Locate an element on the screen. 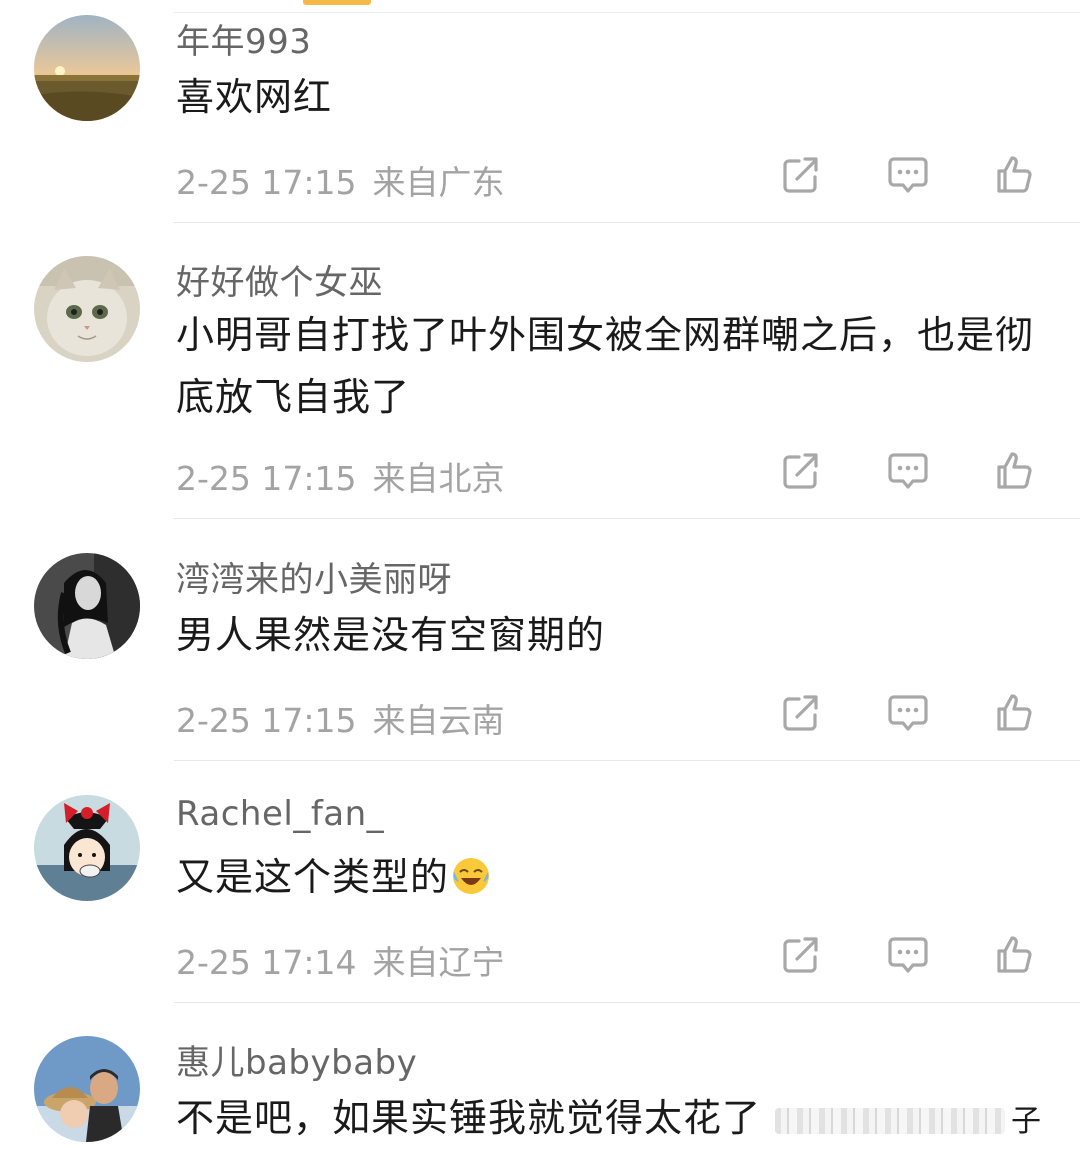 This screenshot has width=1080, height=1157. tab-indicator is located at coordinates (337, 2).